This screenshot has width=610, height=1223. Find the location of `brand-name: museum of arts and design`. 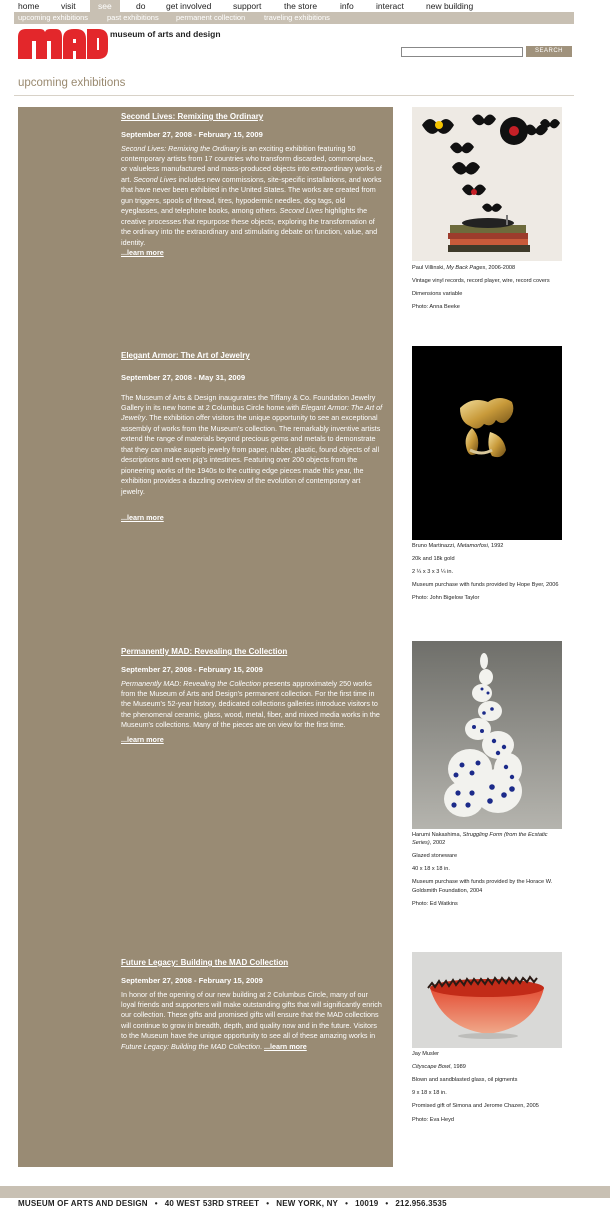

brand-name: museum of arts and design is located at coordinates (165, 34).